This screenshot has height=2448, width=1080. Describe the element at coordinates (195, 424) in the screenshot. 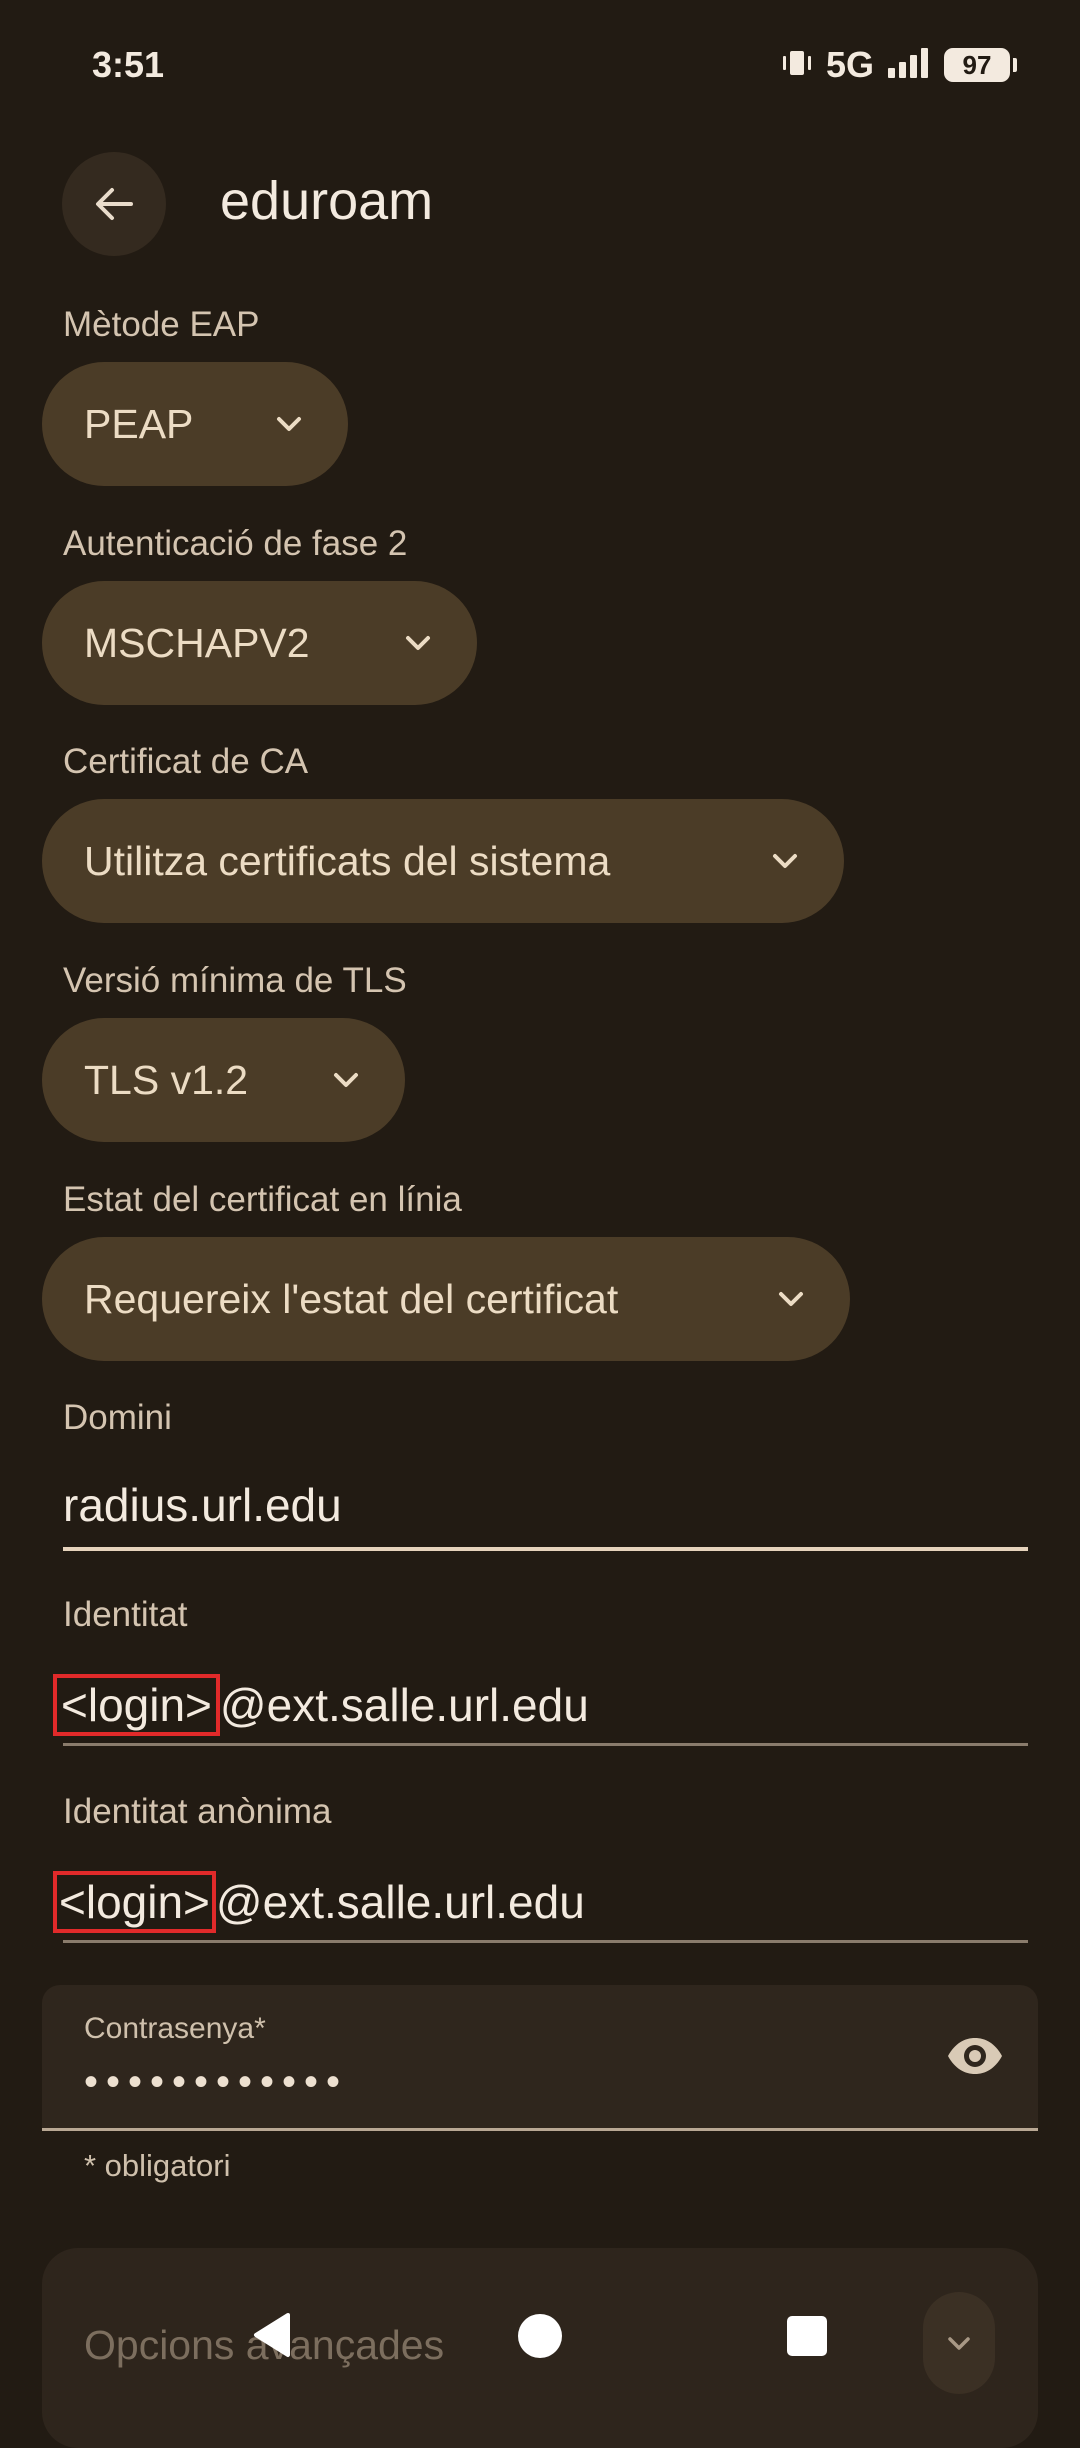

I see `eap-method-dropdown: PEAP` at that location.